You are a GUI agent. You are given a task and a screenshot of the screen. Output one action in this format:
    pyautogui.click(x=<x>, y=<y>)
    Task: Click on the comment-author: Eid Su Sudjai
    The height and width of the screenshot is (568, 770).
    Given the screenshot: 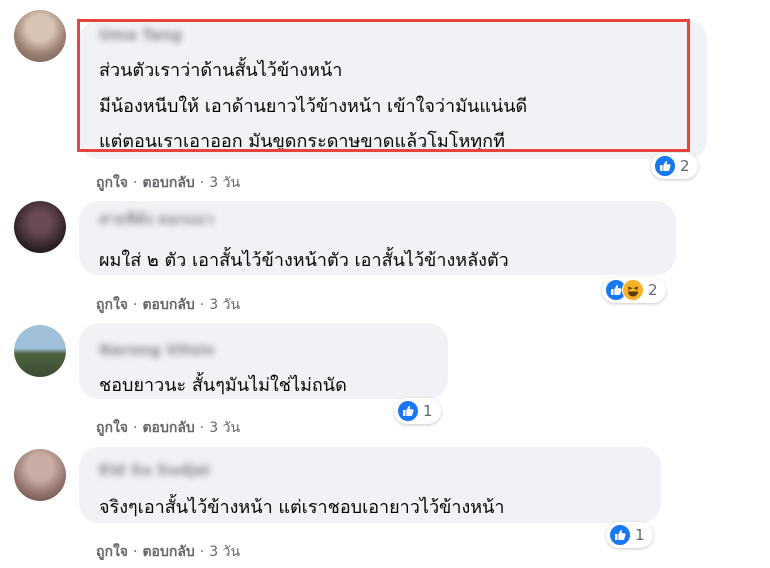 What is the action you would take?
    pyautogui.click(x=154, y=470)
    